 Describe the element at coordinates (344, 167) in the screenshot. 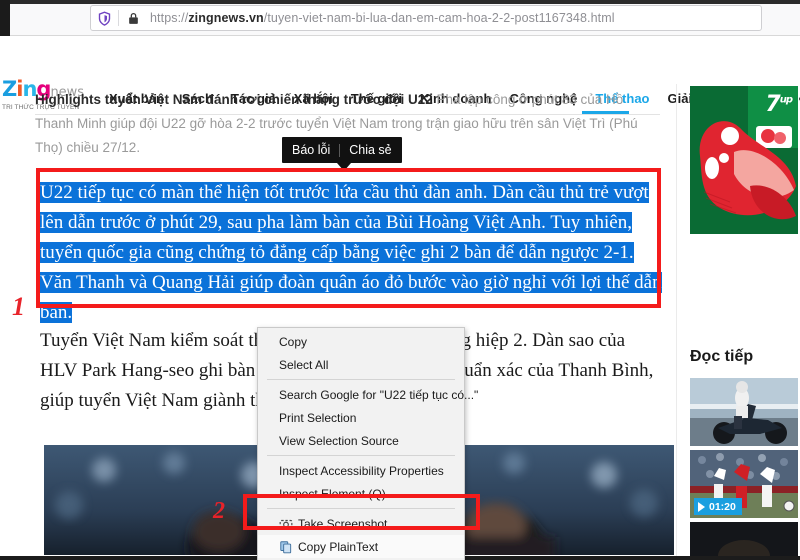

I see `tooltip-arrow-icon` at that location.